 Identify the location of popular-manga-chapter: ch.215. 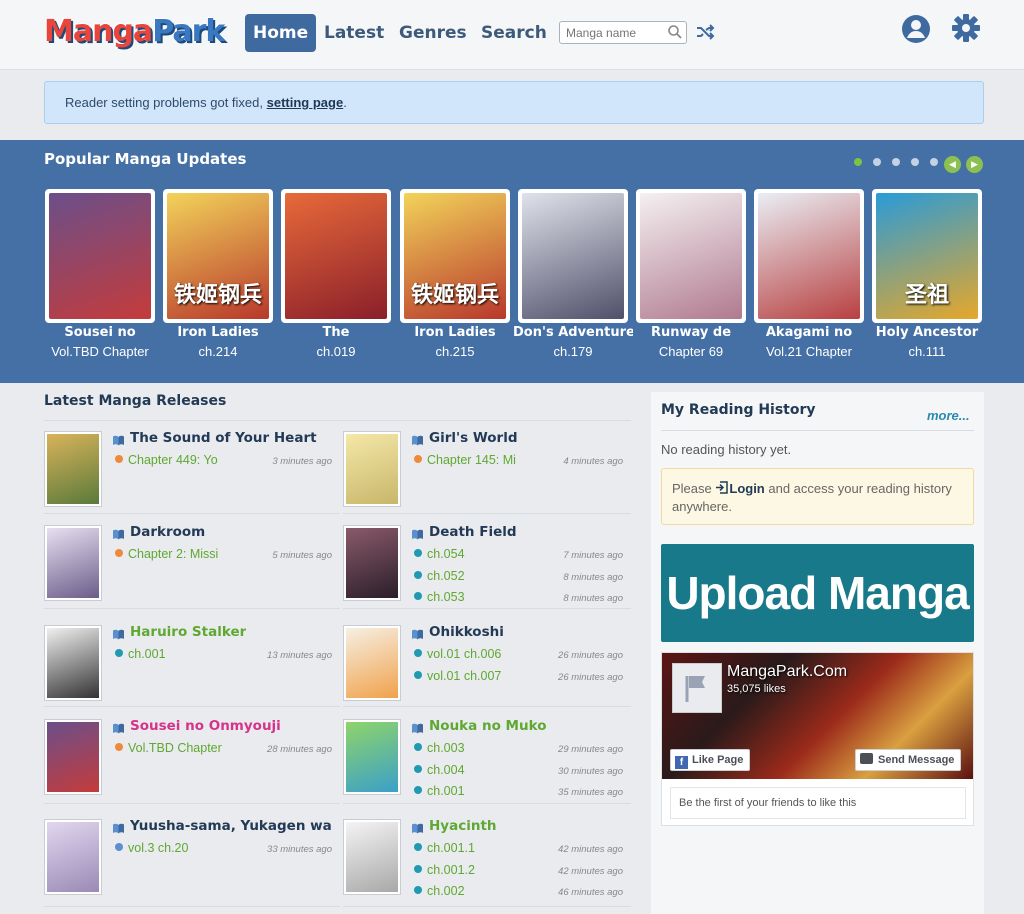
(455, 351).